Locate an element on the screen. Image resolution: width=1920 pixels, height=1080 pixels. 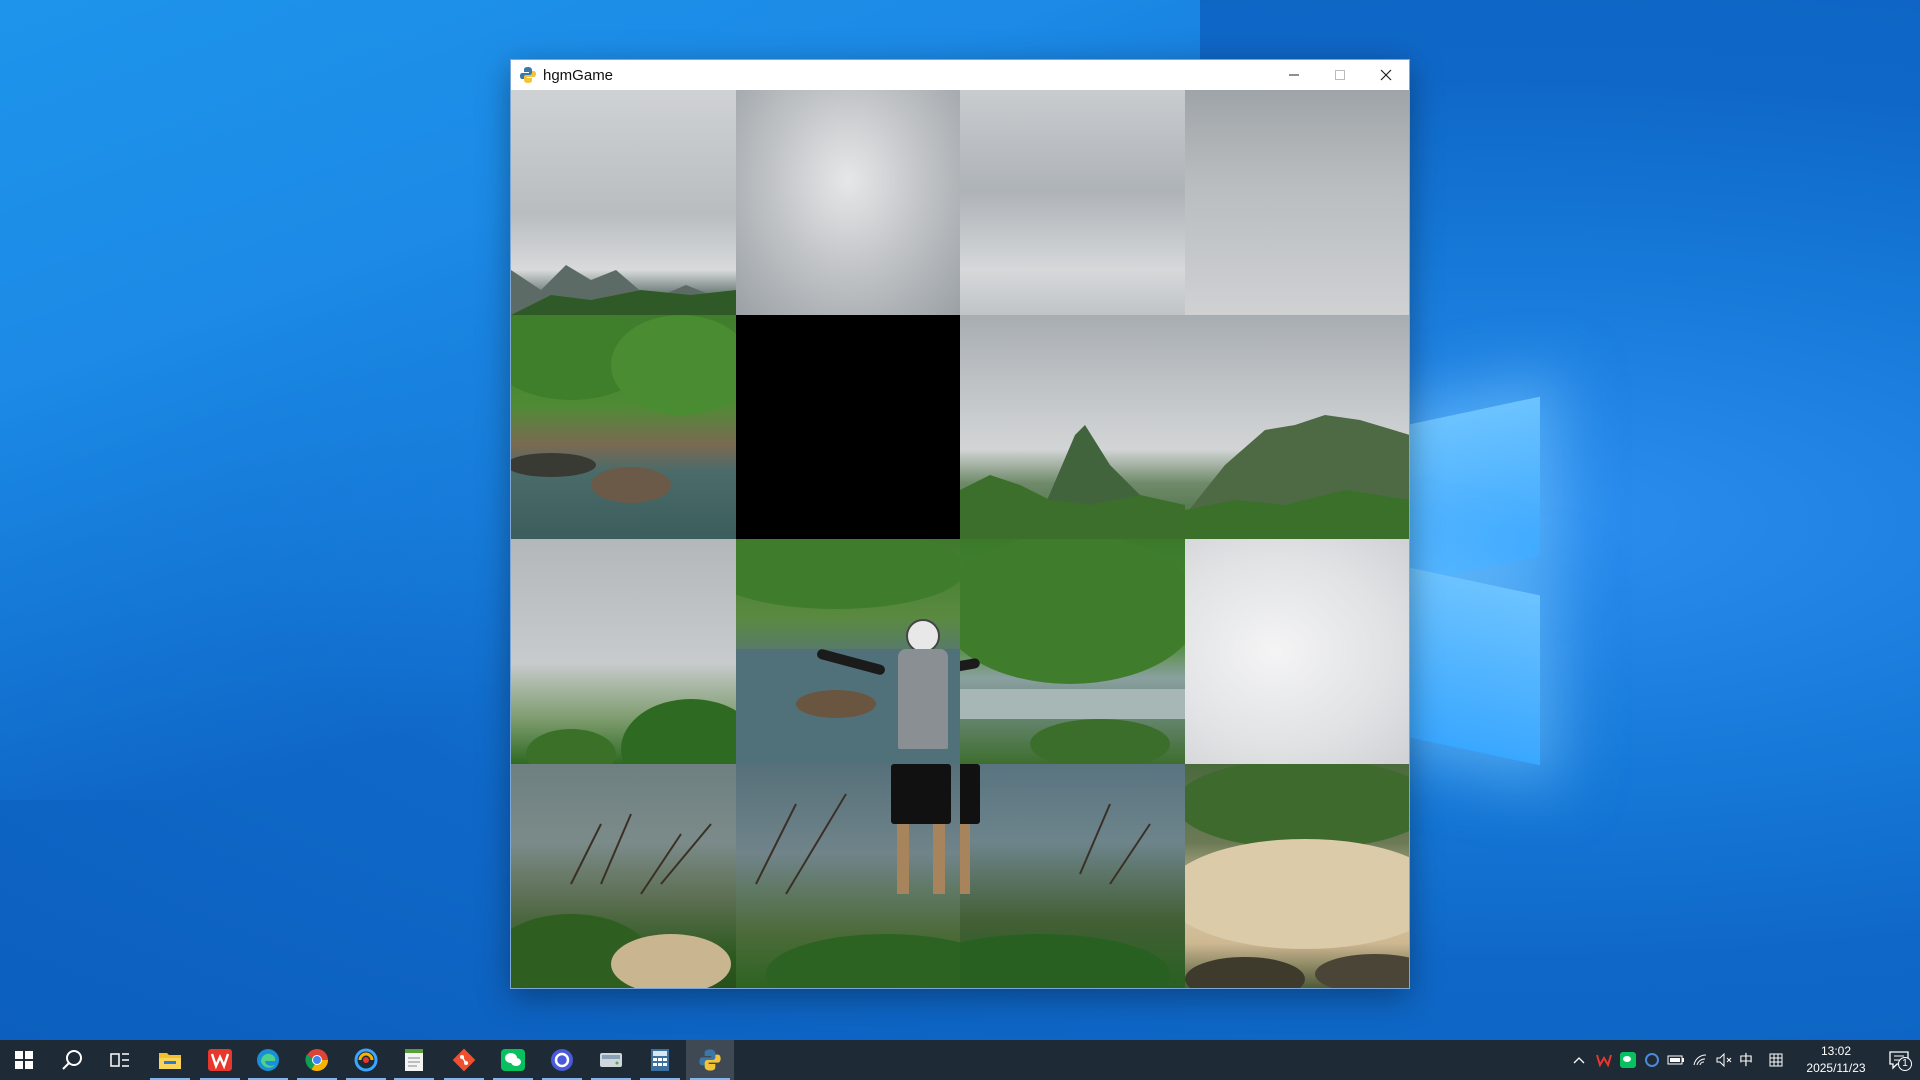
git-icon is located at coordinates (464, 1060).